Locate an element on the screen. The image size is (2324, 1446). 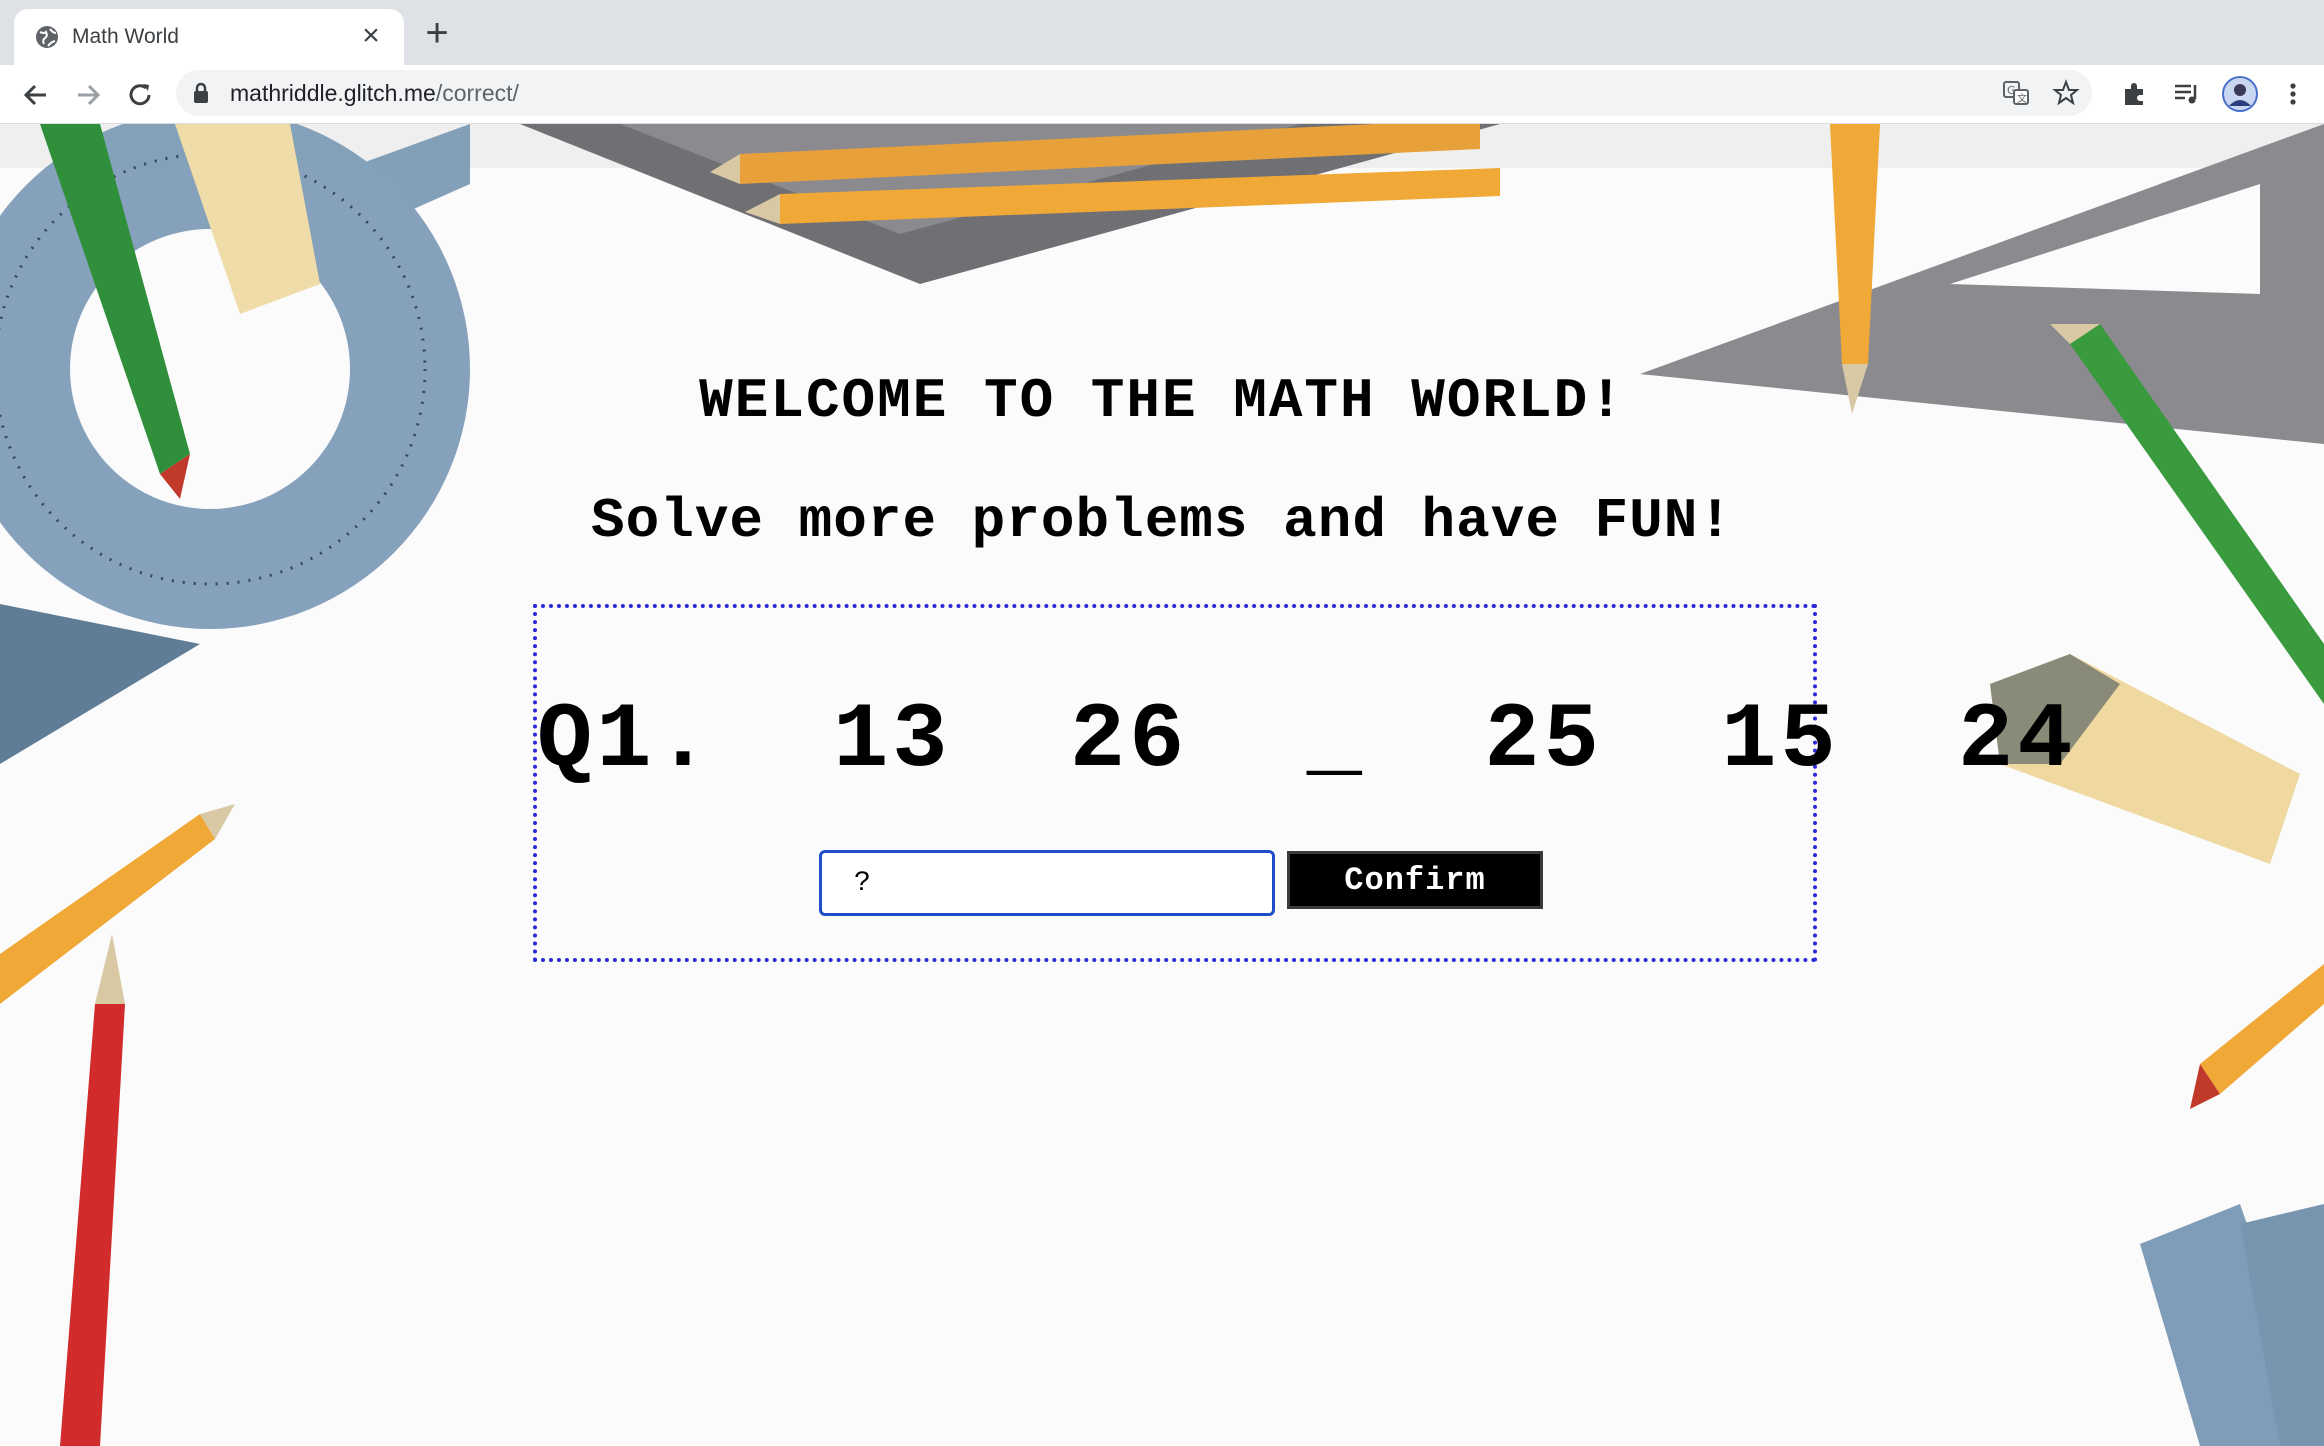
answer-input is located at coordinates (1047, 883).